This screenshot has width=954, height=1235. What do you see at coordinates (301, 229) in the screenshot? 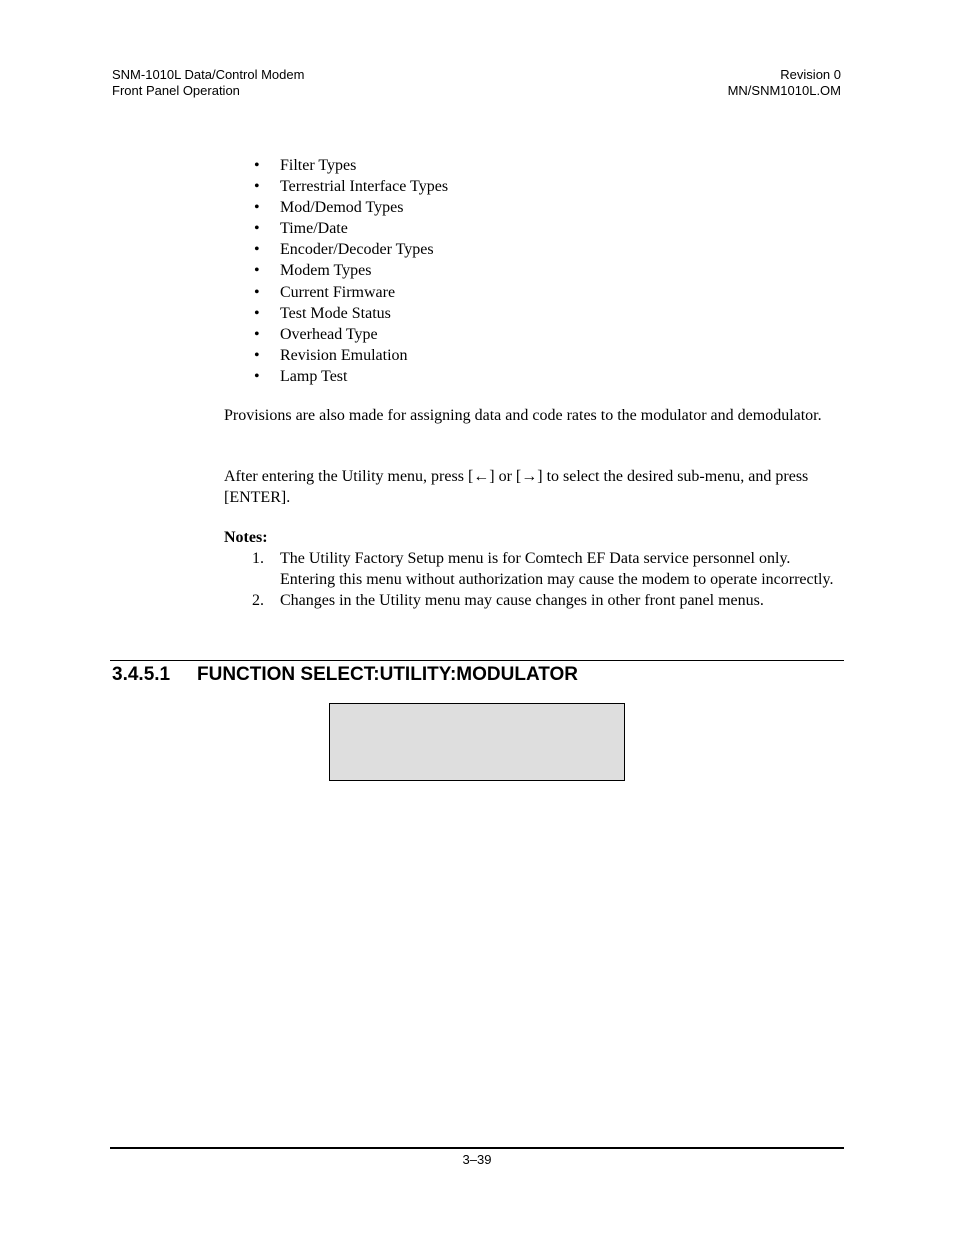
I see `list-item: • Time/Date` at bounding box center [301, 229].